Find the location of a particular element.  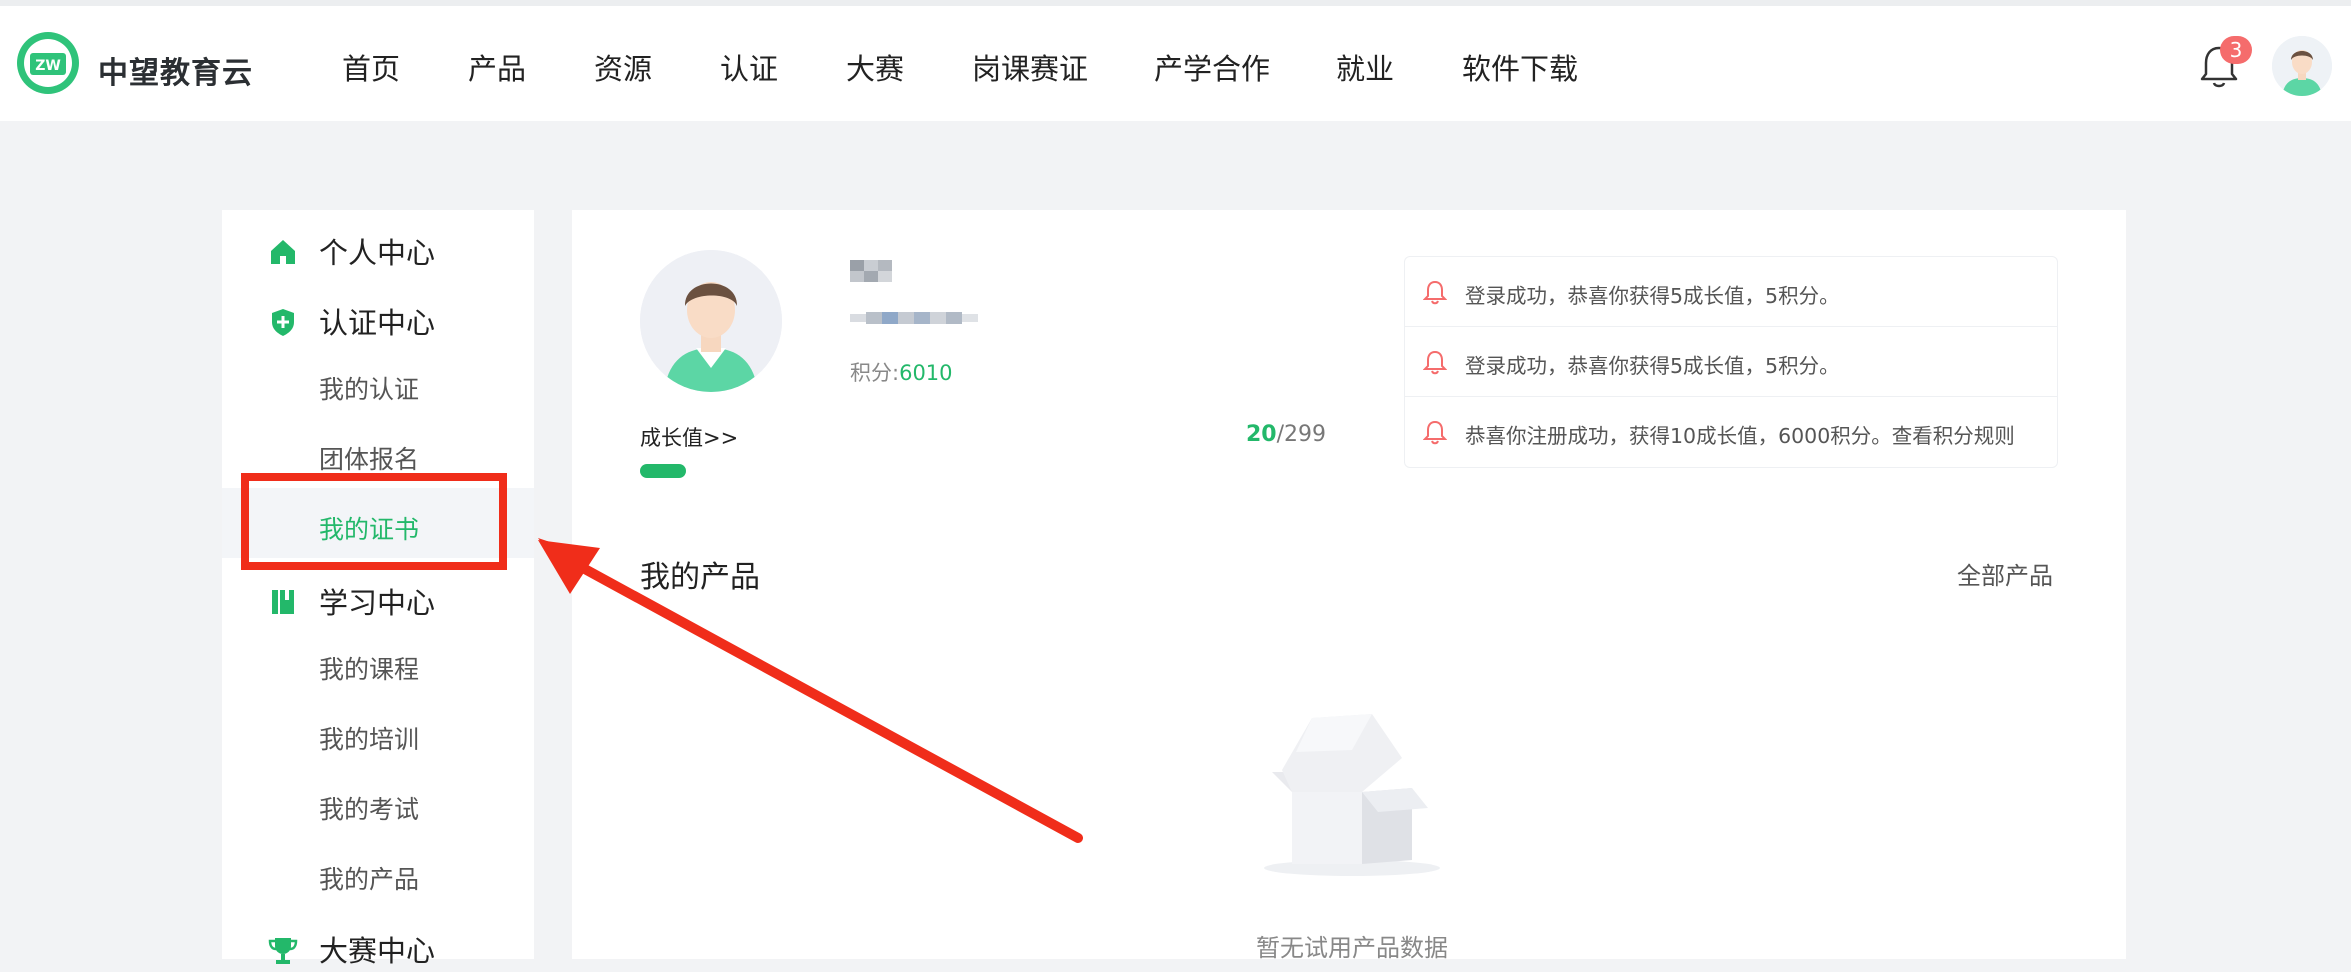

logo-text-zw: ZW is located at coordinates (48, 66).